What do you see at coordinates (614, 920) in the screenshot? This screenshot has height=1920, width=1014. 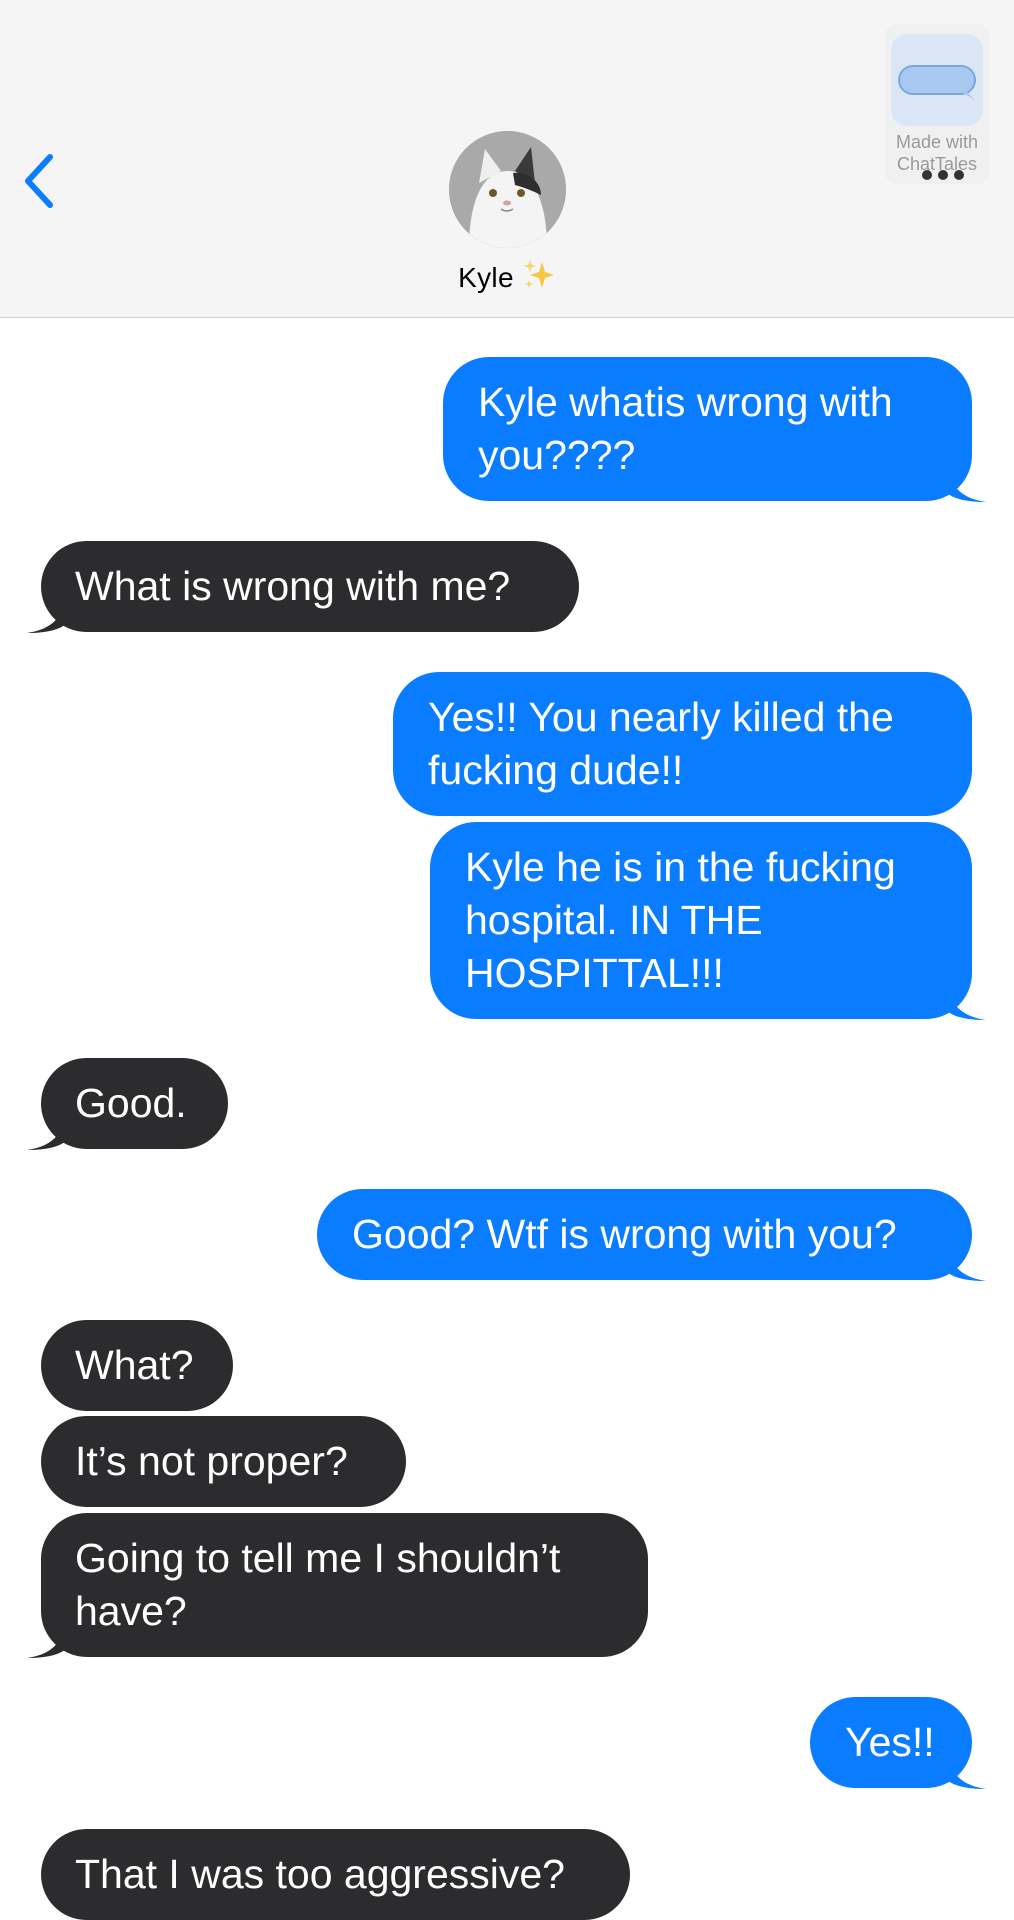 I see `message-text-line: hospital. IN THE` at bounding box center [614, 920].